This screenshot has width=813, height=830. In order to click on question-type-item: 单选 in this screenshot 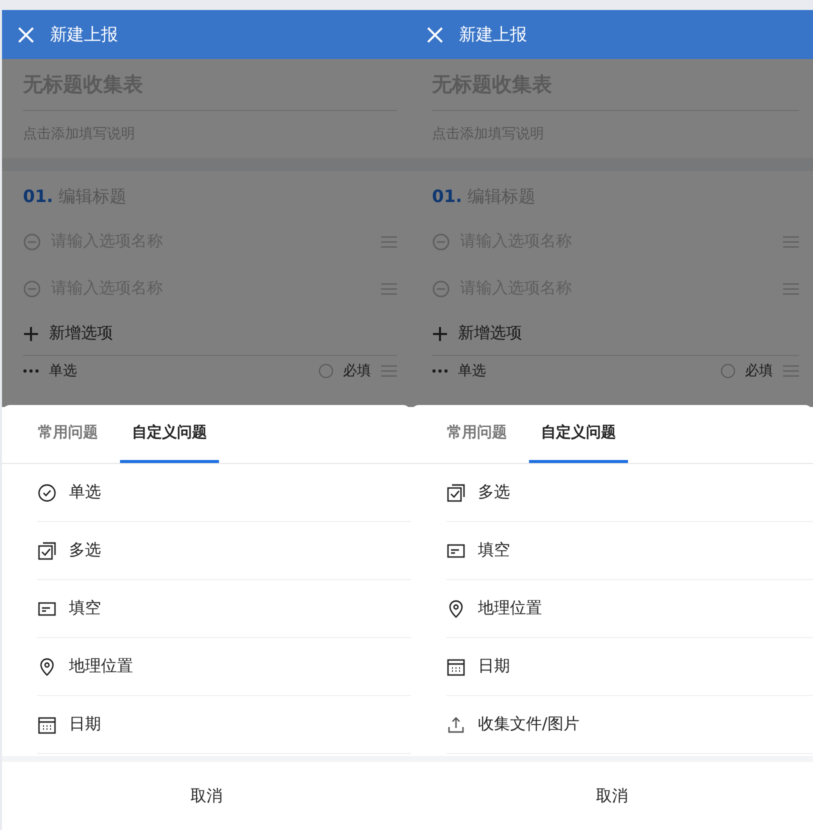, I will do `click(85, 492)`.